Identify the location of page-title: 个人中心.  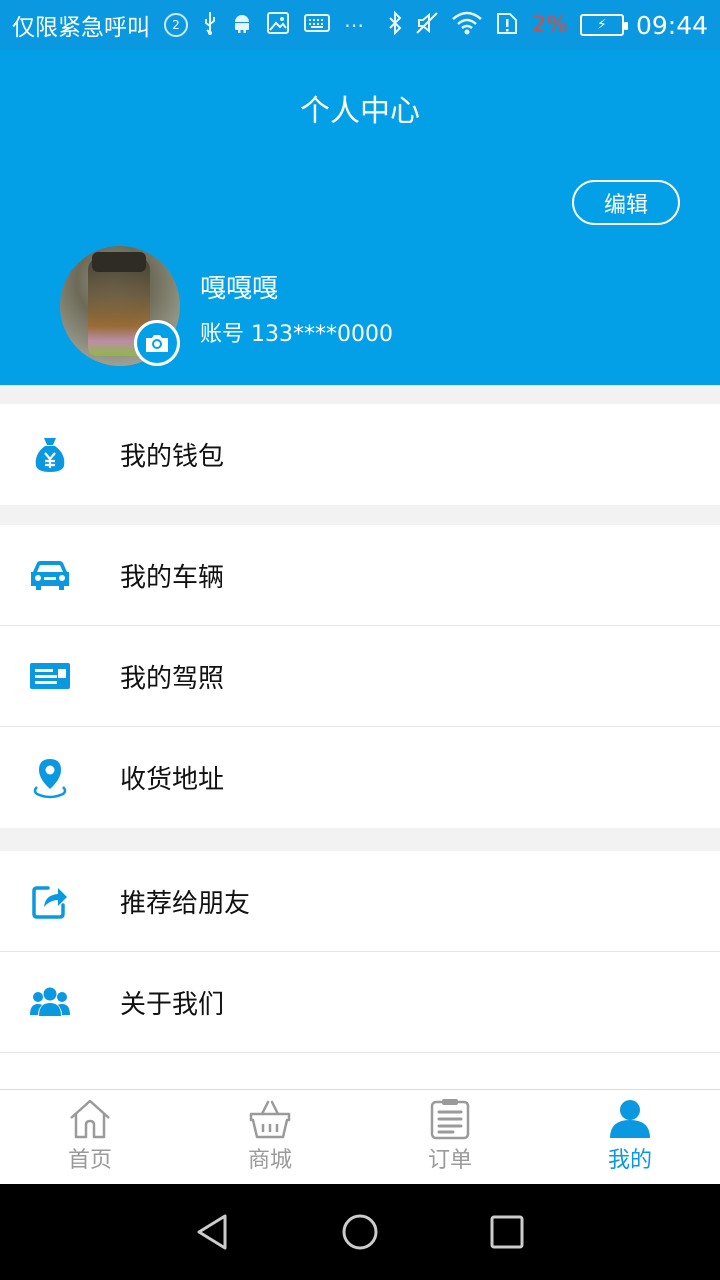
(360, 111).